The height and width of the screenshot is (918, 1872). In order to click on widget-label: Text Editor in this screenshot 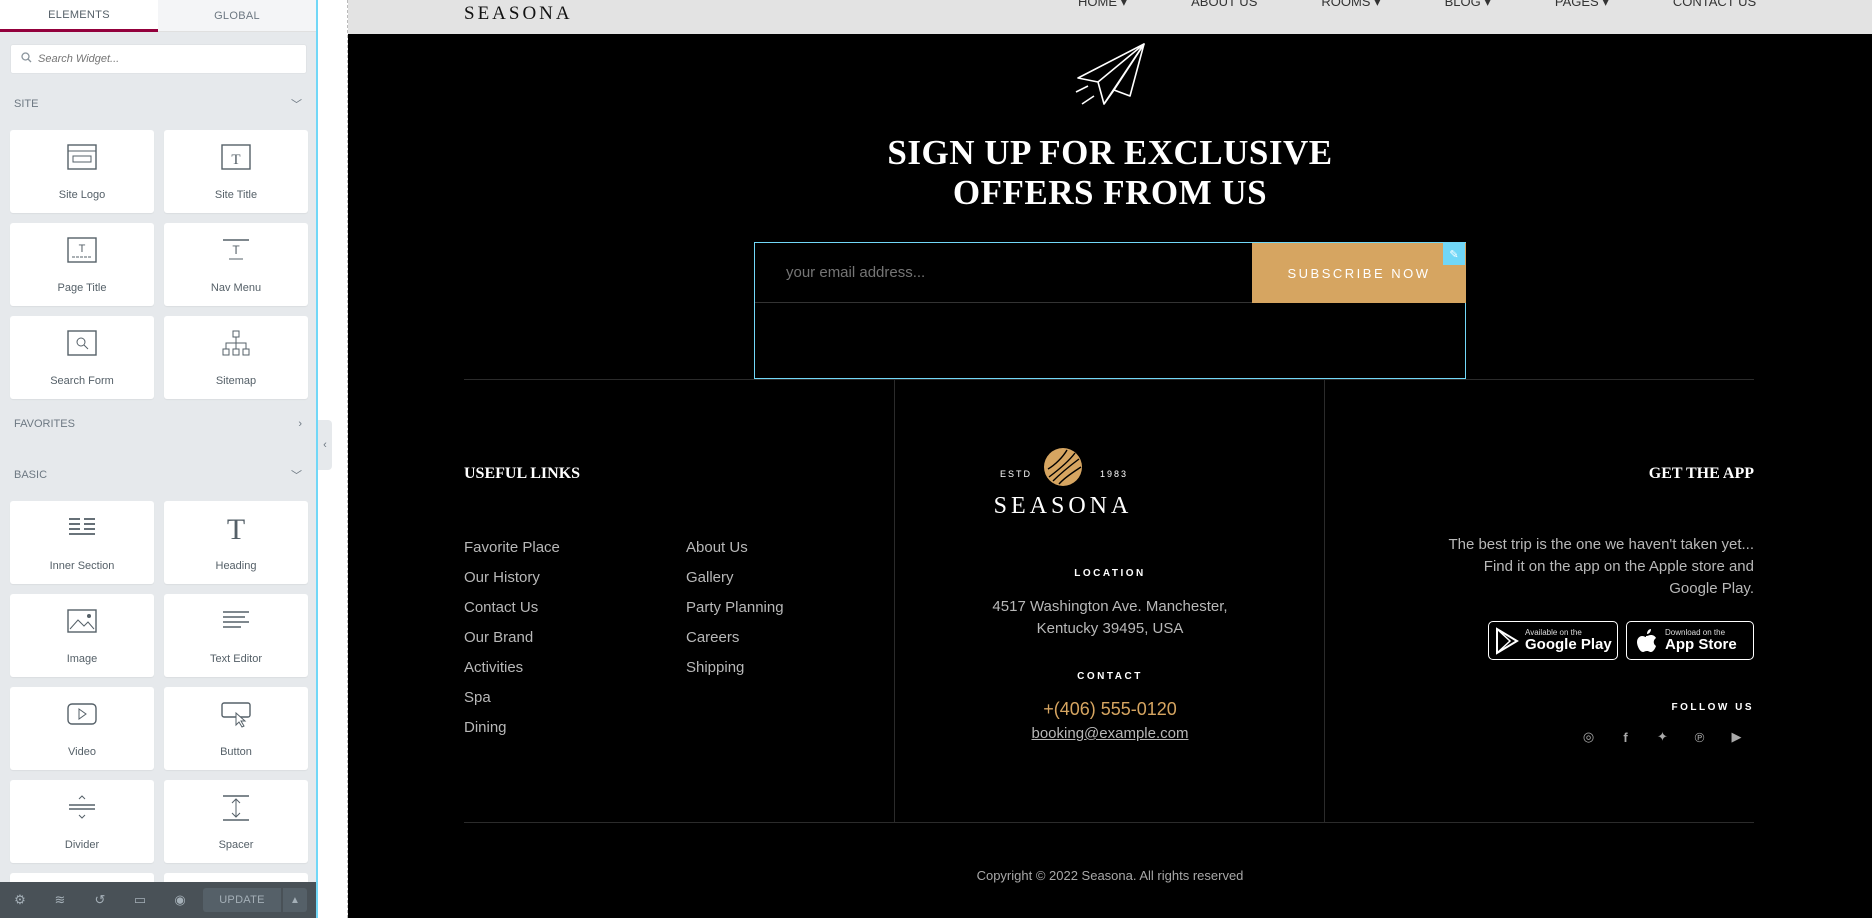, I will do `click(236, 659)`.